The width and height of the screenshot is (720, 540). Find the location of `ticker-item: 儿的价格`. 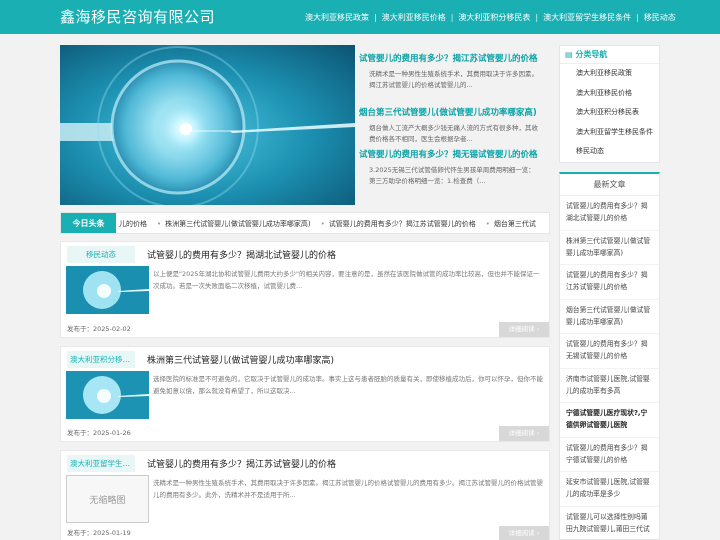

ticker-item: 儿的价格 is located at coordinates (133, 224).